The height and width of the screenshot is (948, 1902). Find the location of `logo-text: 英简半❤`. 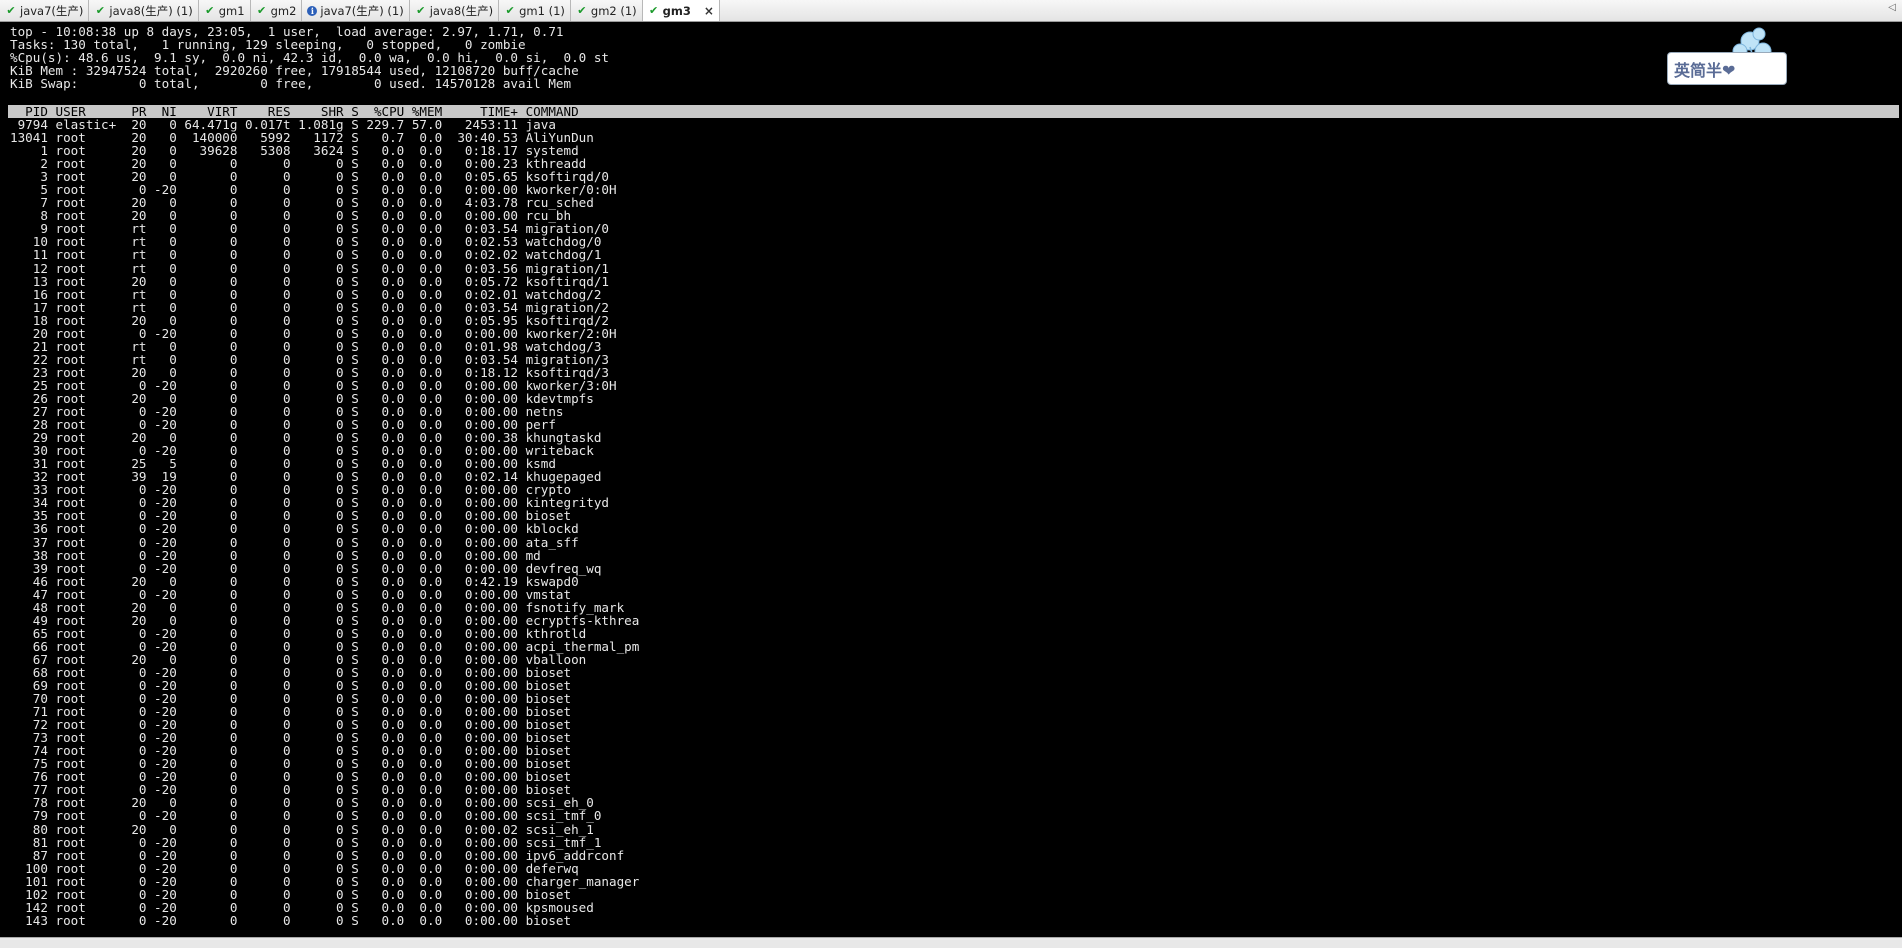

logo-text: 英简半❤ is located at coordinates (1727, 68).